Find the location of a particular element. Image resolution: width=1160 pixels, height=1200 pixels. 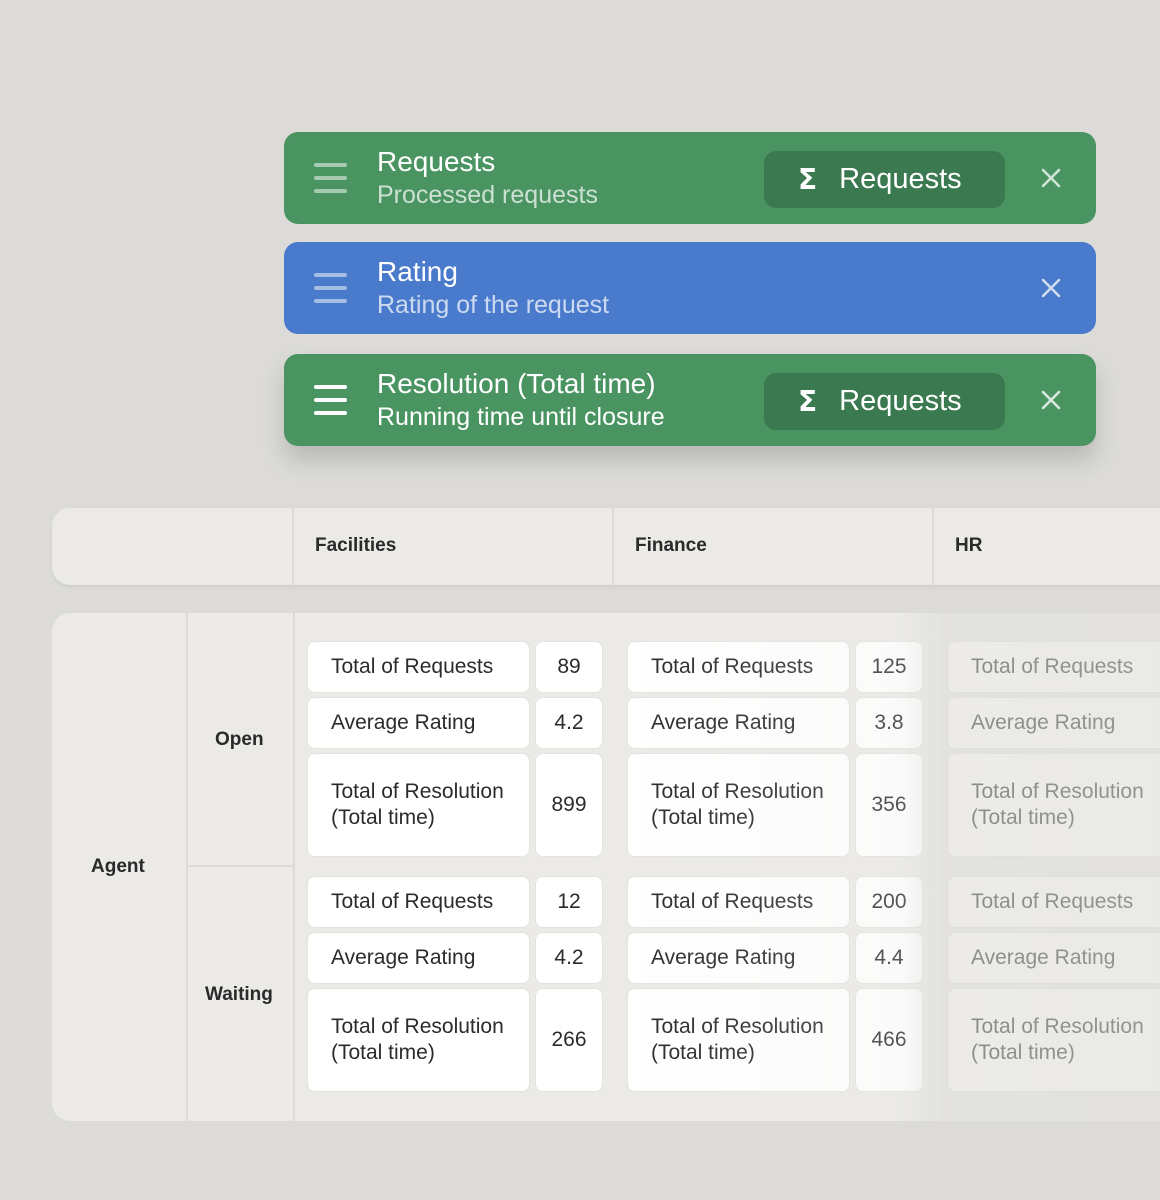

column-header-finance: Finance is located at coordinates (671, 546).